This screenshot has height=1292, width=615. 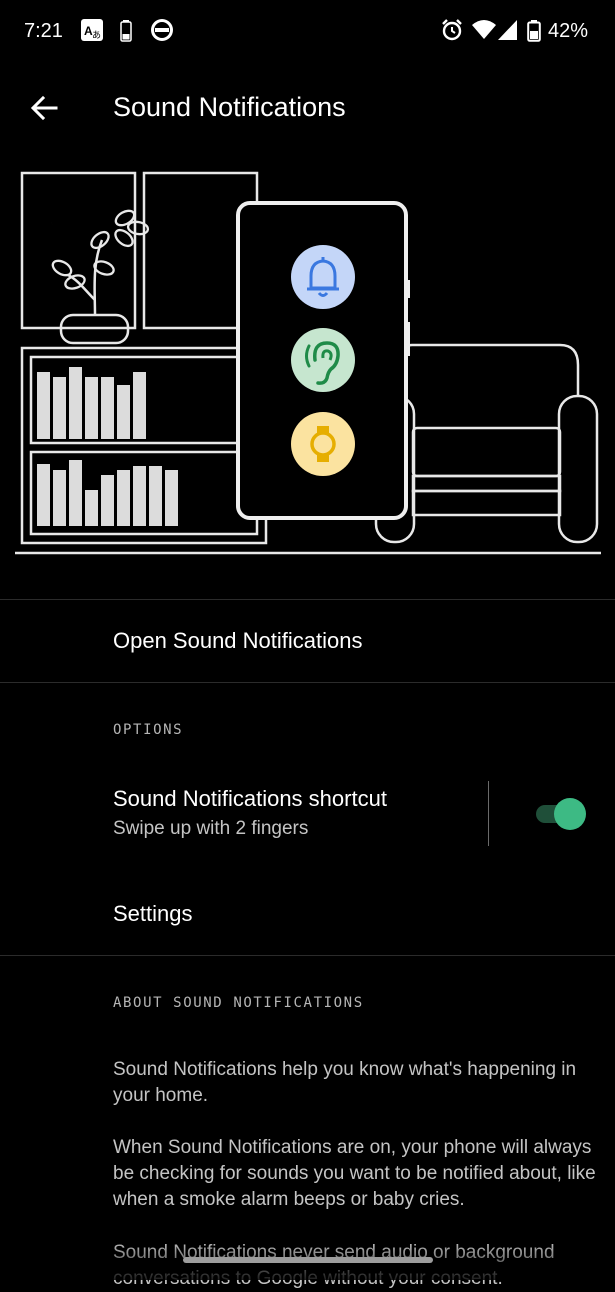 I want to click on shortcut-divider, so click(x=488, y=813).